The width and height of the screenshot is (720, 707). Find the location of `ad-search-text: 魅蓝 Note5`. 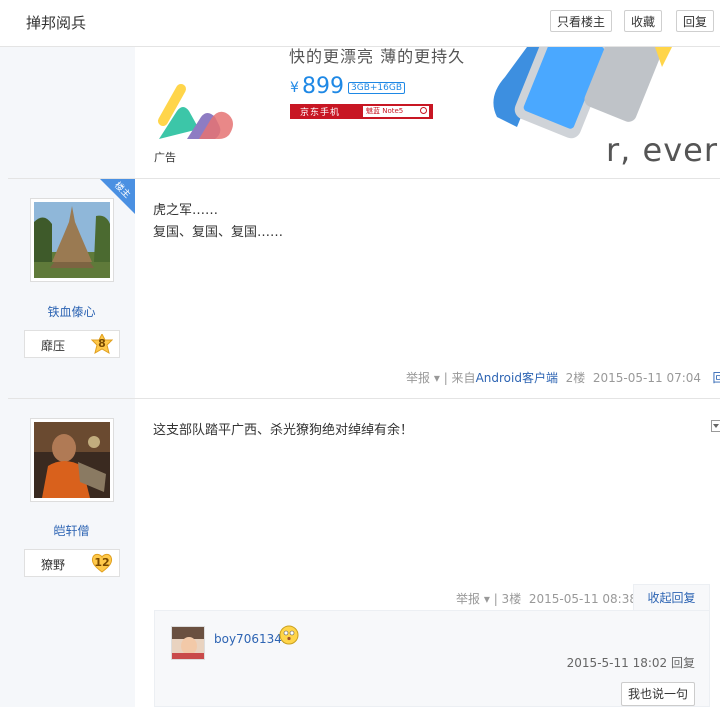

ad-search-text: 魅蓝 Note5 is located at coordinates (385, 111).